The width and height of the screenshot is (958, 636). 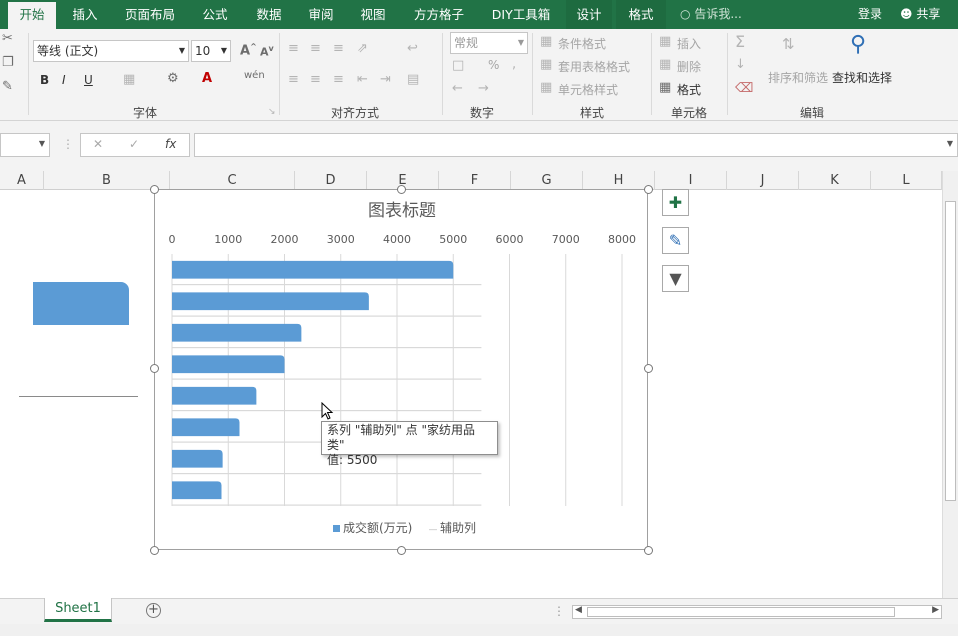 I want to click on fill-icon: ↓, so click(x=740, y=64).